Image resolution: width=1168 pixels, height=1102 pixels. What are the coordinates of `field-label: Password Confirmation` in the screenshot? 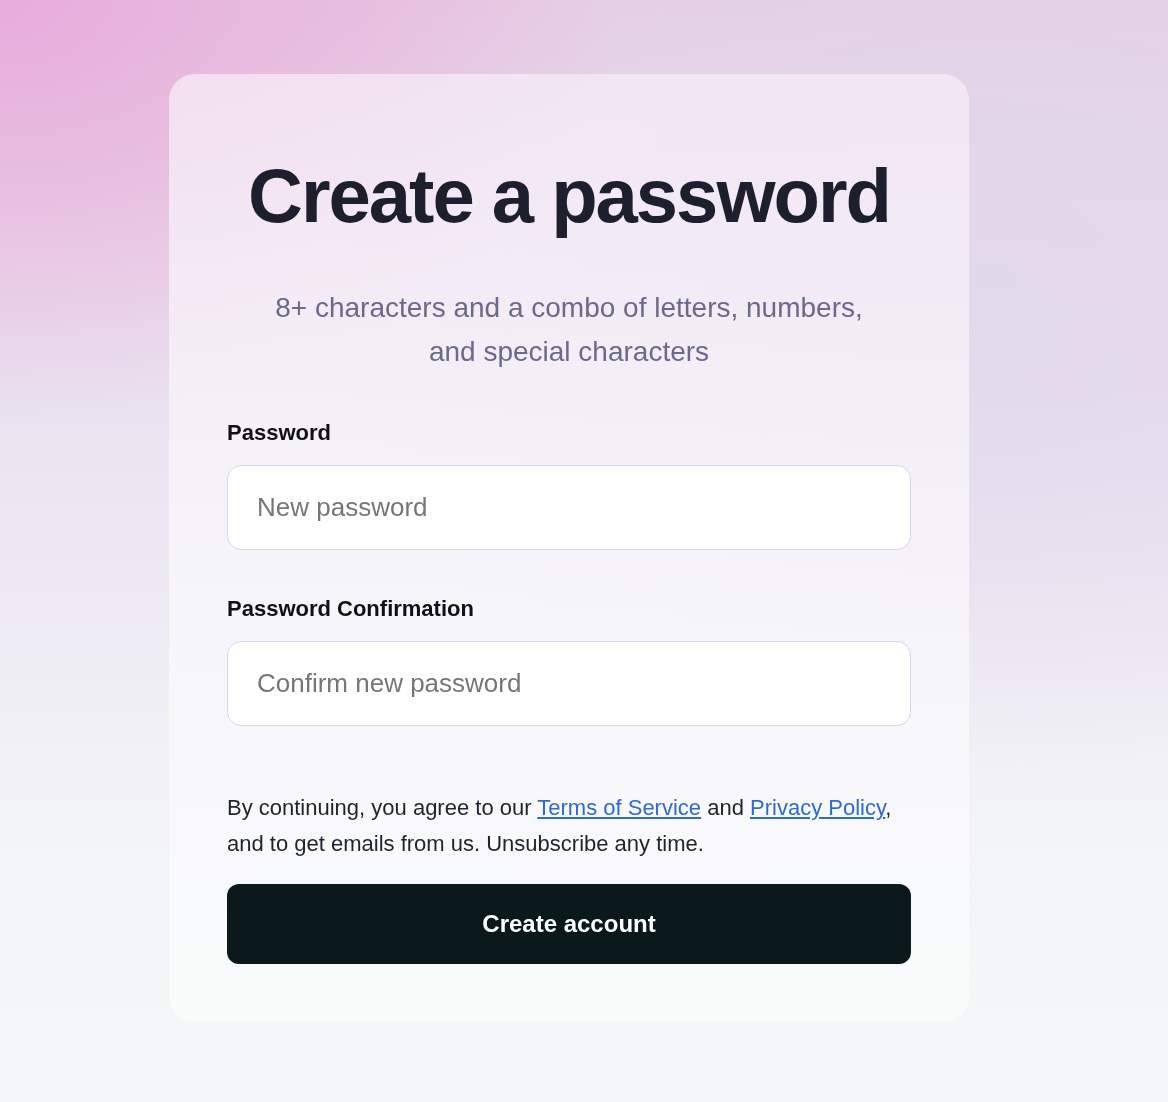 It's located at (350, 609).